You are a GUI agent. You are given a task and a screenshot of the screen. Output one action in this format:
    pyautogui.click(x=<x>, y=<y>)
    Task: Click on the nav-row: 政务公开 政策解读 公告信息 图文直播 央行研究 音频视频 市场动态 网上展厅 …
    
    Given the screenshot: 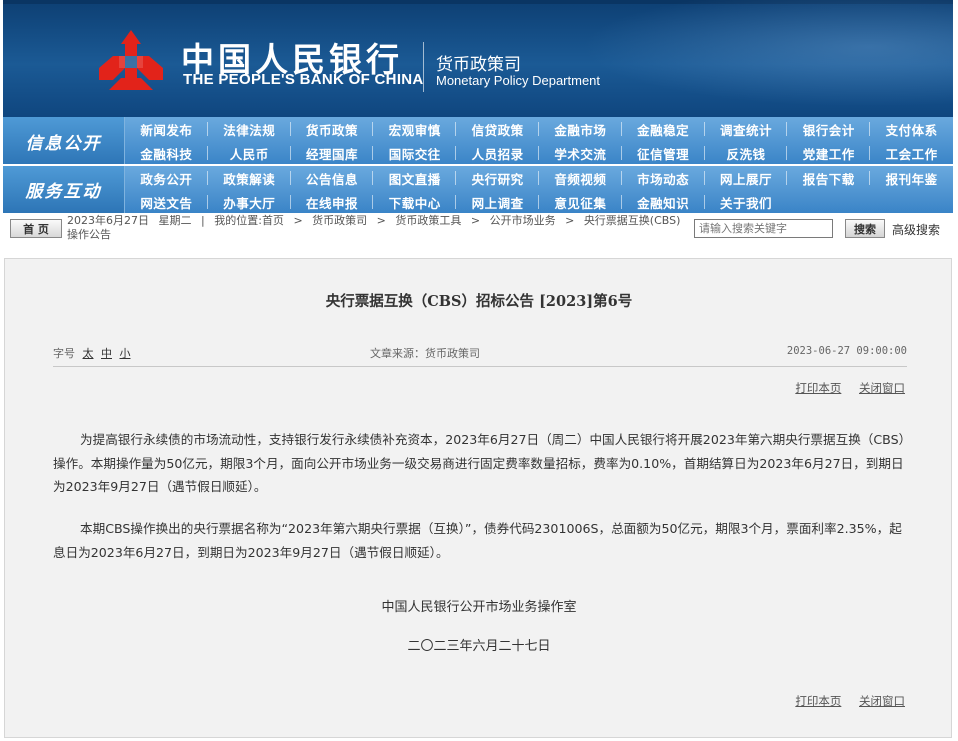 What is the action you would take?
    pyautogui.click(x=539, y=178)
    